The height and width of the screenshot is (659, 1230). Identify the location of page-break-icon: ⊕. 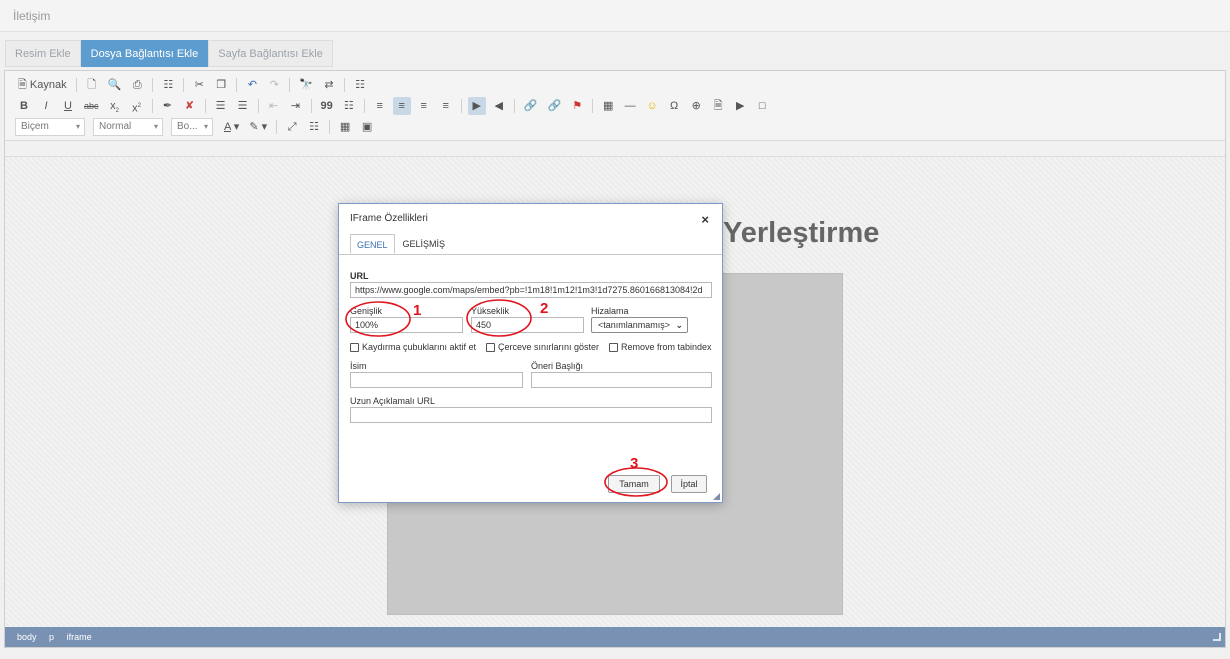
(696, 106).